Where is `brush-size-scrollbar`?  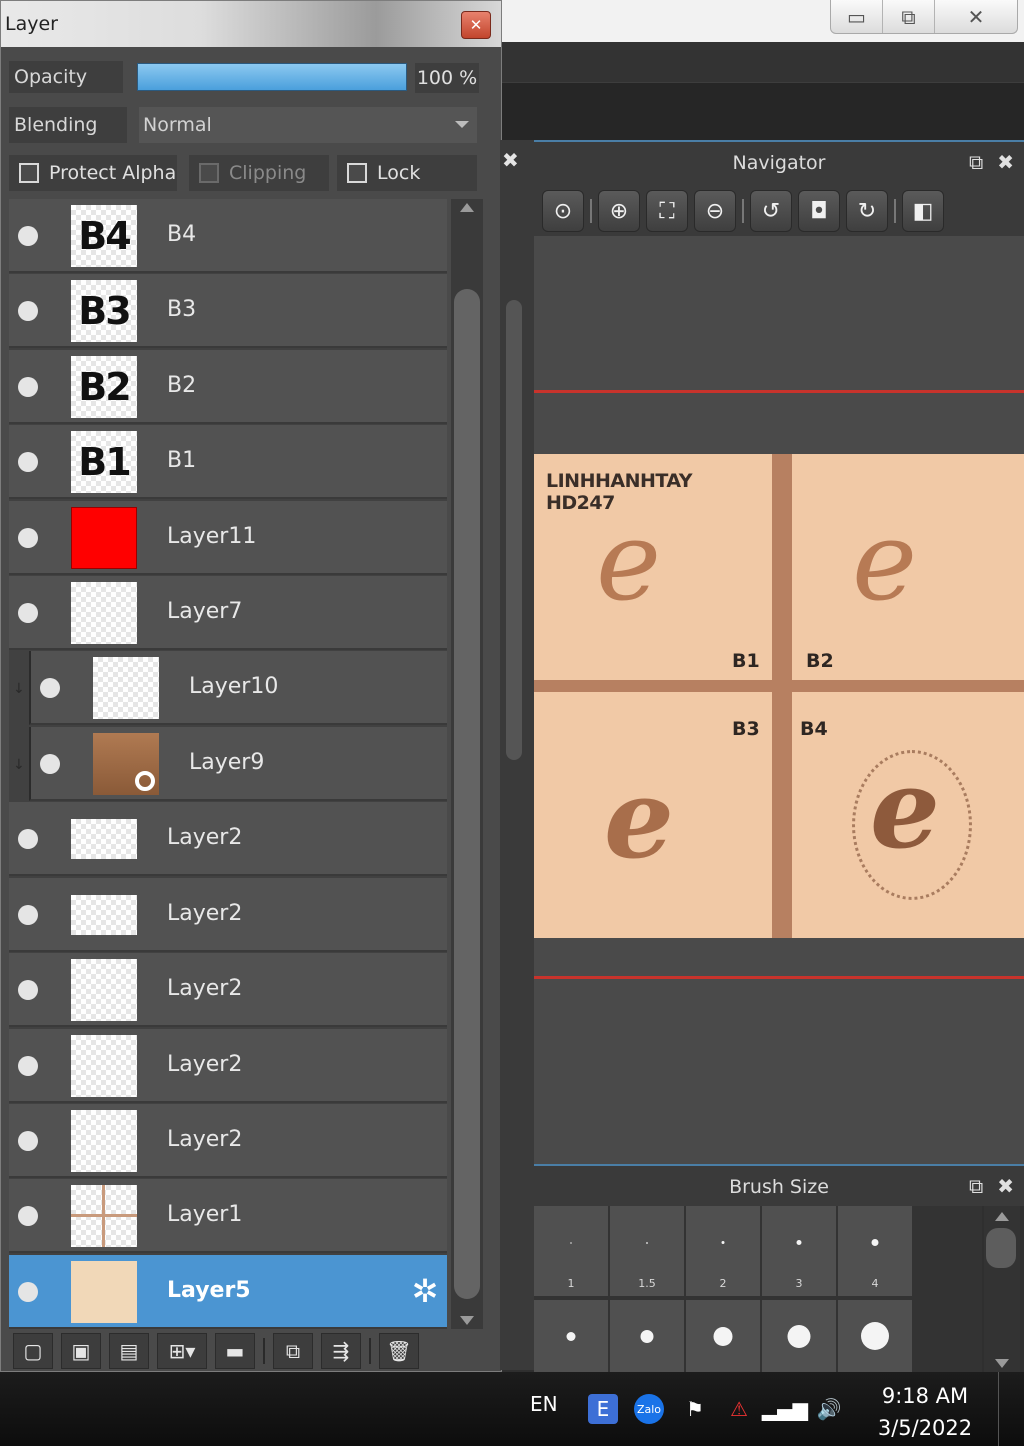
brush-size-scrollbar is located at coordinates (1002, 1289).